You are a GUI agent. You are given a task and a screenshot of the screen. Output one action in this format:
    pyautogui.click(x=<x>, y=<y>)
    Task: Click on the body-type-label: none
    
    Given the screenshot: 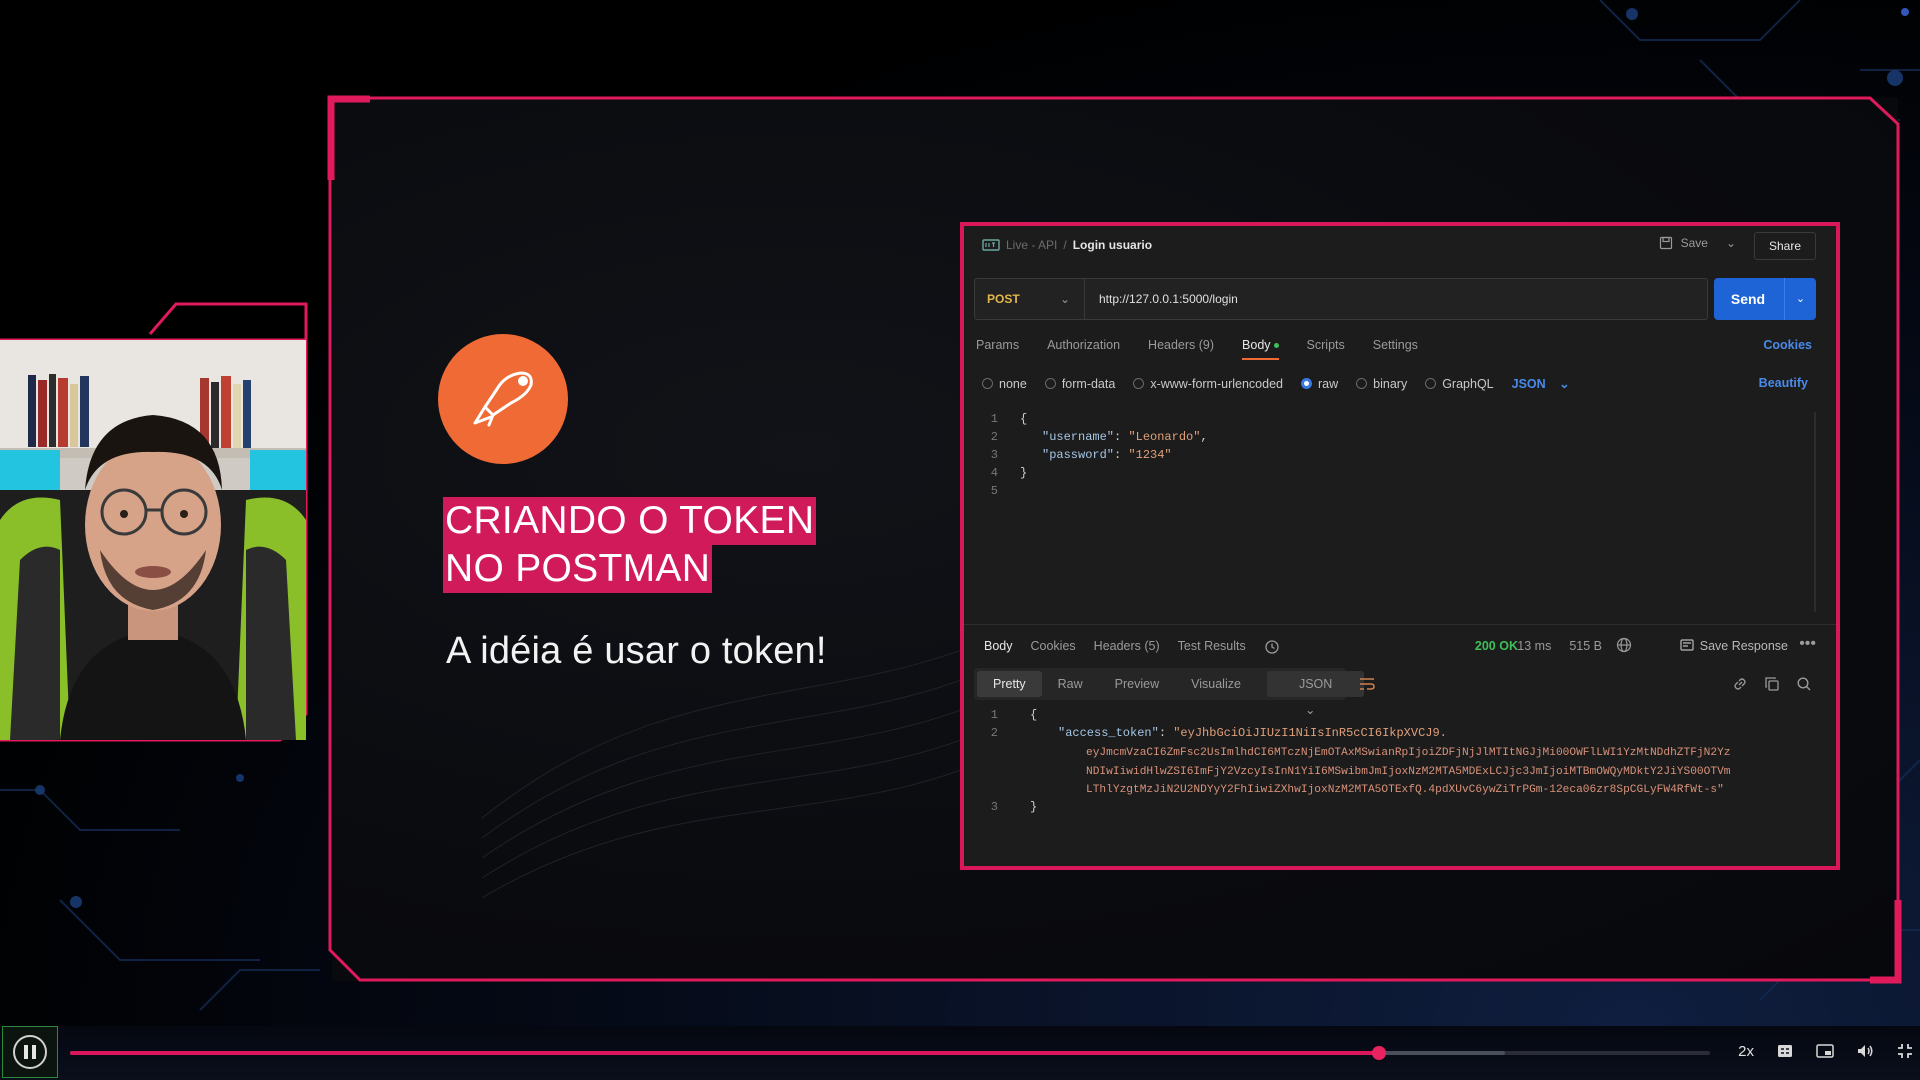 What is the action you would take?
    pyautogui.click(x=1013, y=383)
    